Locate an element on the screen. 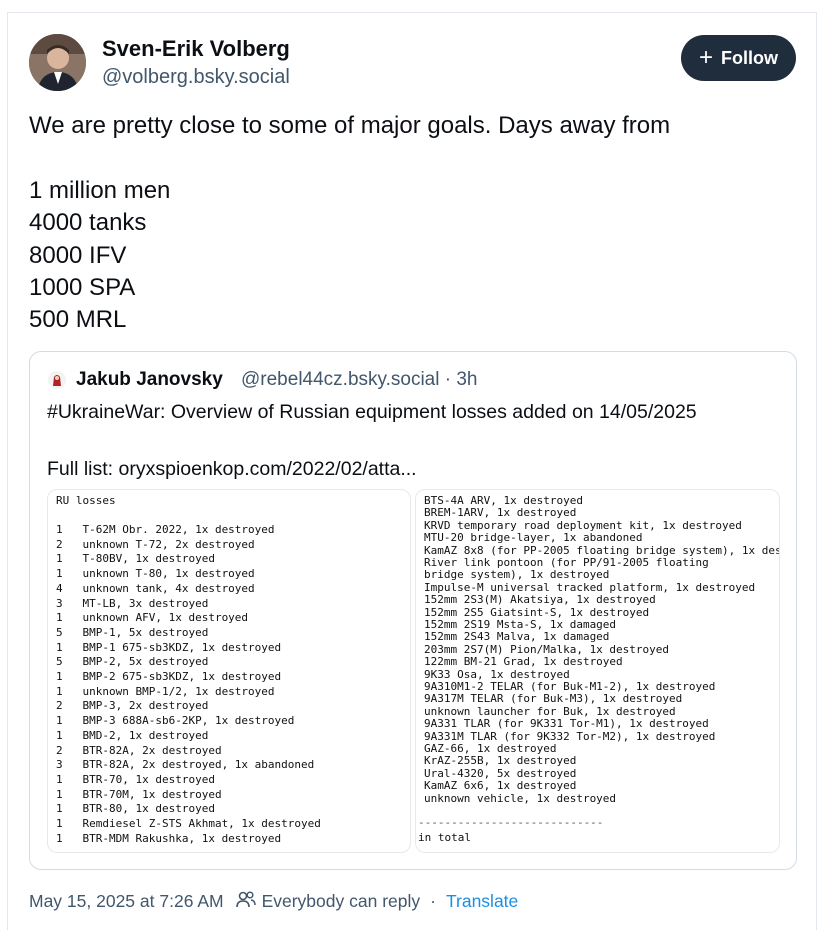 This screenshot has height=930, width=821. loss-row: 1 T-62M Obr. 2022, 1x destroyed is located at coordinates (165, 529).